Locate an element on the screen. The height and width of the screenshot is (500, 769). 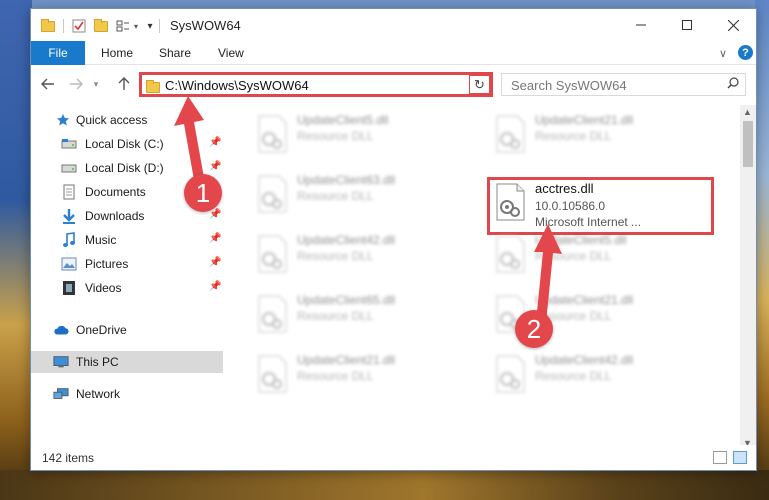
expand-ribbon-icon: ∨ is located at coordinates (723, 53).